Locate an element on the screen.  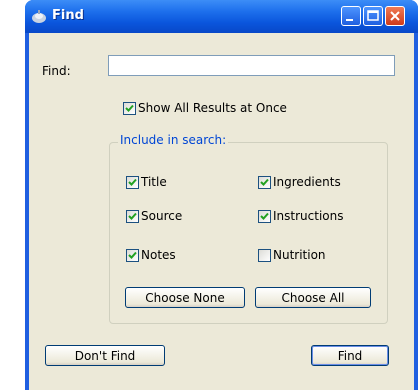
maximize-icon is located at coordinates (373, 15).